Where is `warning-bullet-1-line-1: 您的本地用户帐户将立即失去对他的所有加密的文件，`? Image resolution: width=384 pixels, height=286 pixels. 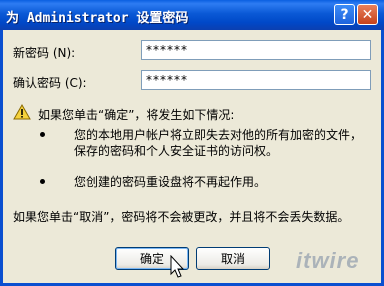
warning-bullet-1-line-1: 您的本地用户帐户将立即失去对他的所有加密的文件， is located at coordinates (218, 135).